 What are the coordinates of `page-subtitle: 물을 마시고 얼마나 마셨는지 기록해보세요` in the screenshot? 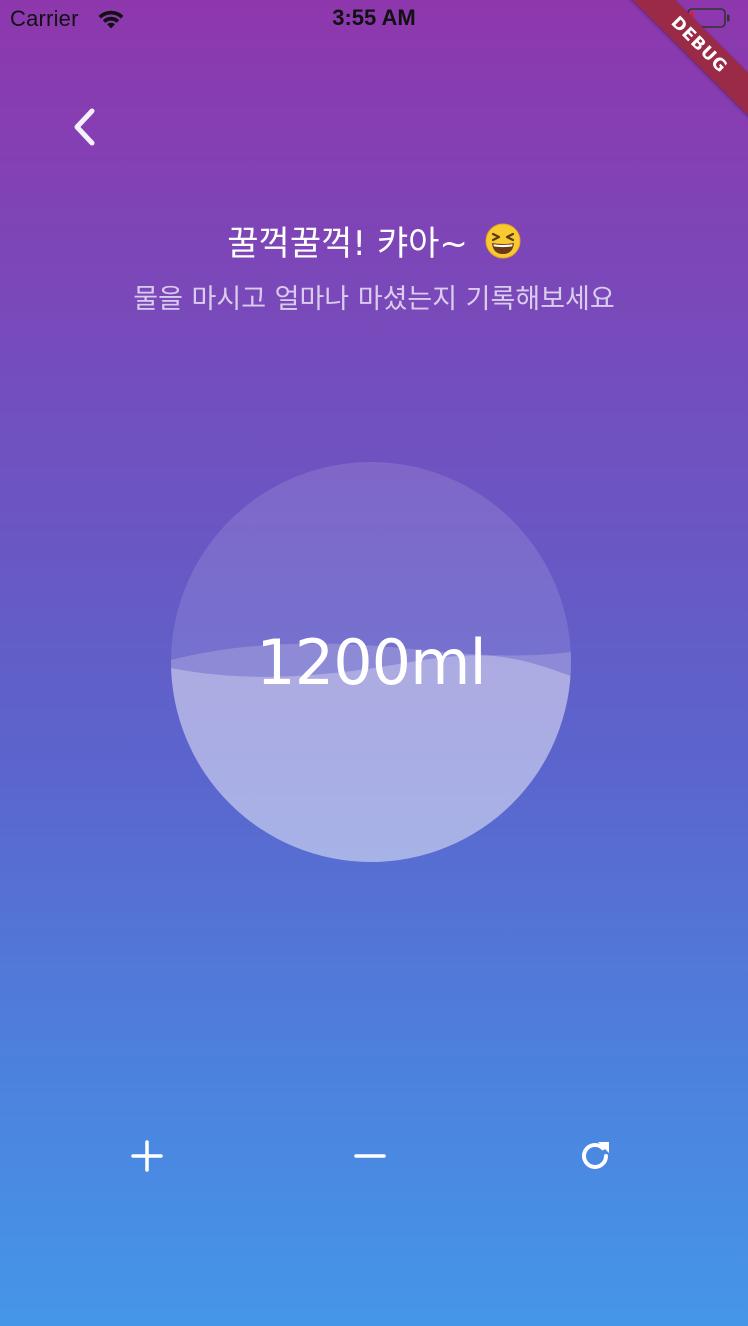 It's located at (374, 299).